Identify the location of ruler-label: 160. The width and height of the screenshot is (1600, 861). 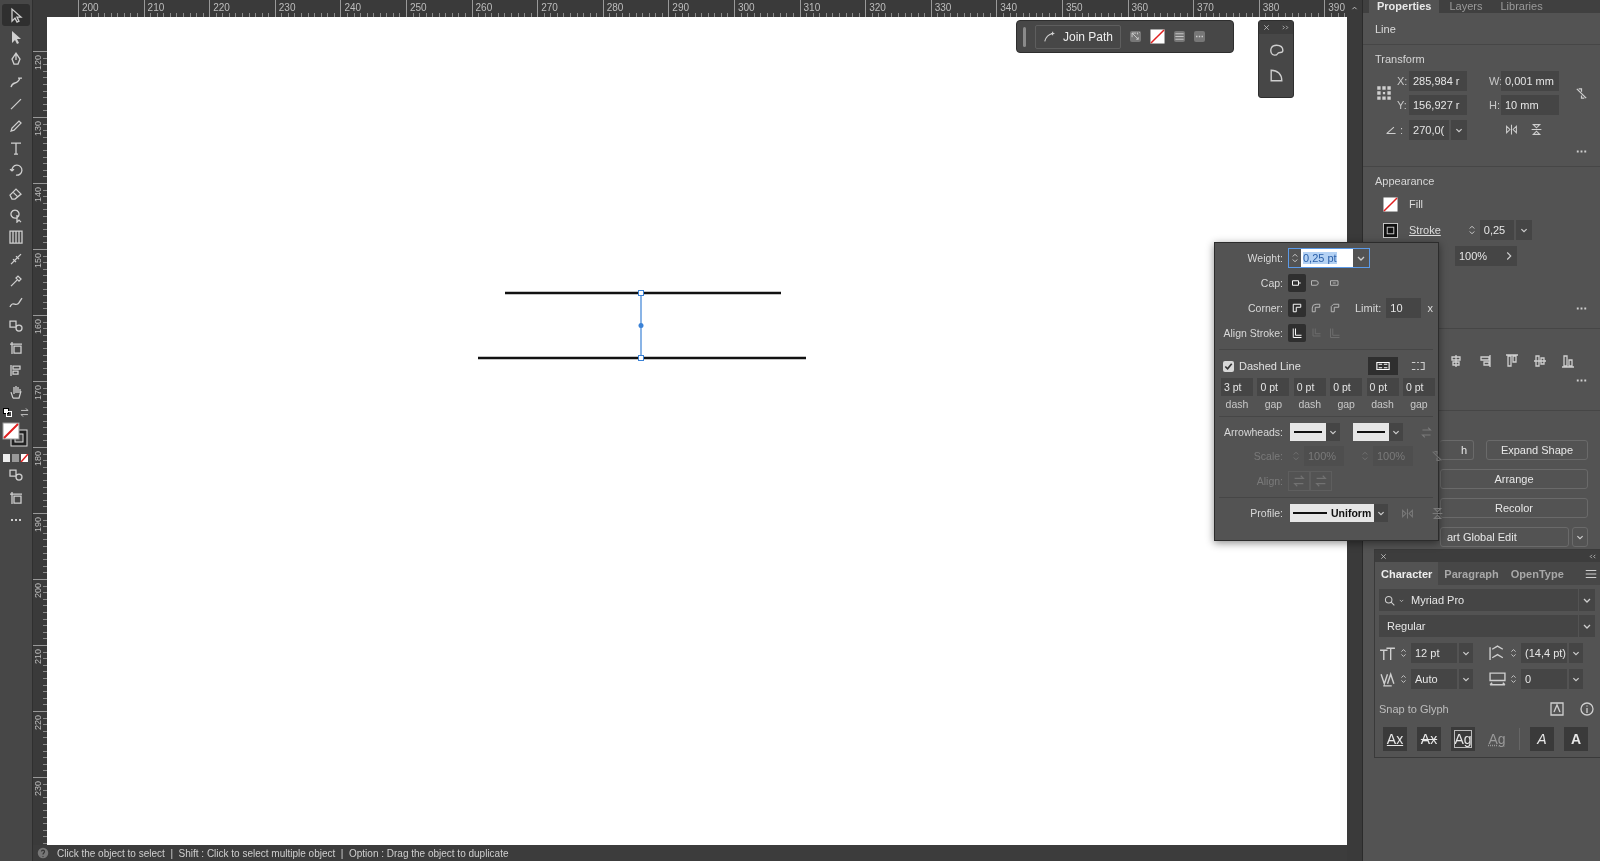
(38, 327).